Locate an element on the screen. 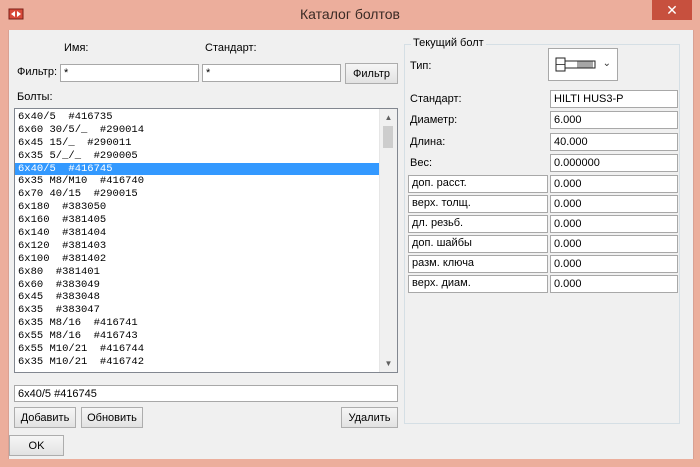 This screenshot has width=700, height=467. list-item: 6x180 #383050 is located at coordinates (197, 207).